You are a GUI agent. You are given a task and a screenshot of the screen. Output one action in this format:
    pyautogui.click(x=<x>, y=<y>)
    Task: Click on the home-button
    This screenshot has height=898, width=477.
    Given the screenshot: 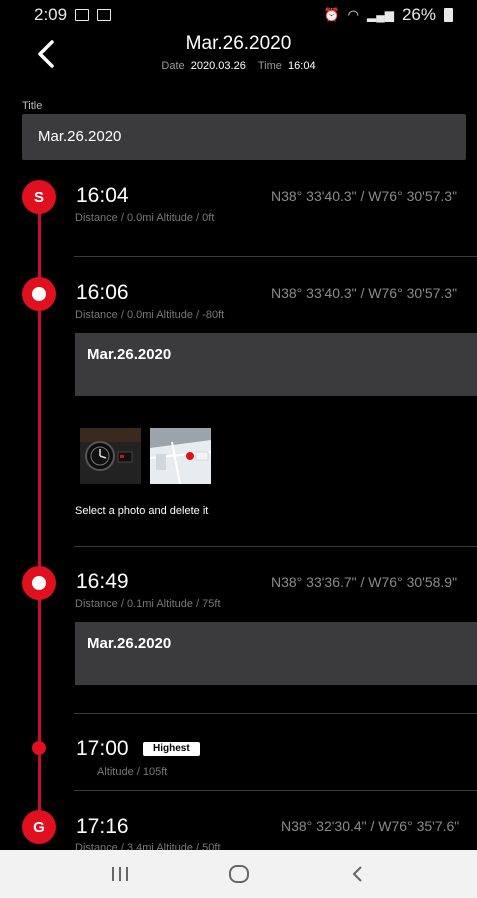 What is the action you would take?
    pyautogui.click(x=239, y=874)
    